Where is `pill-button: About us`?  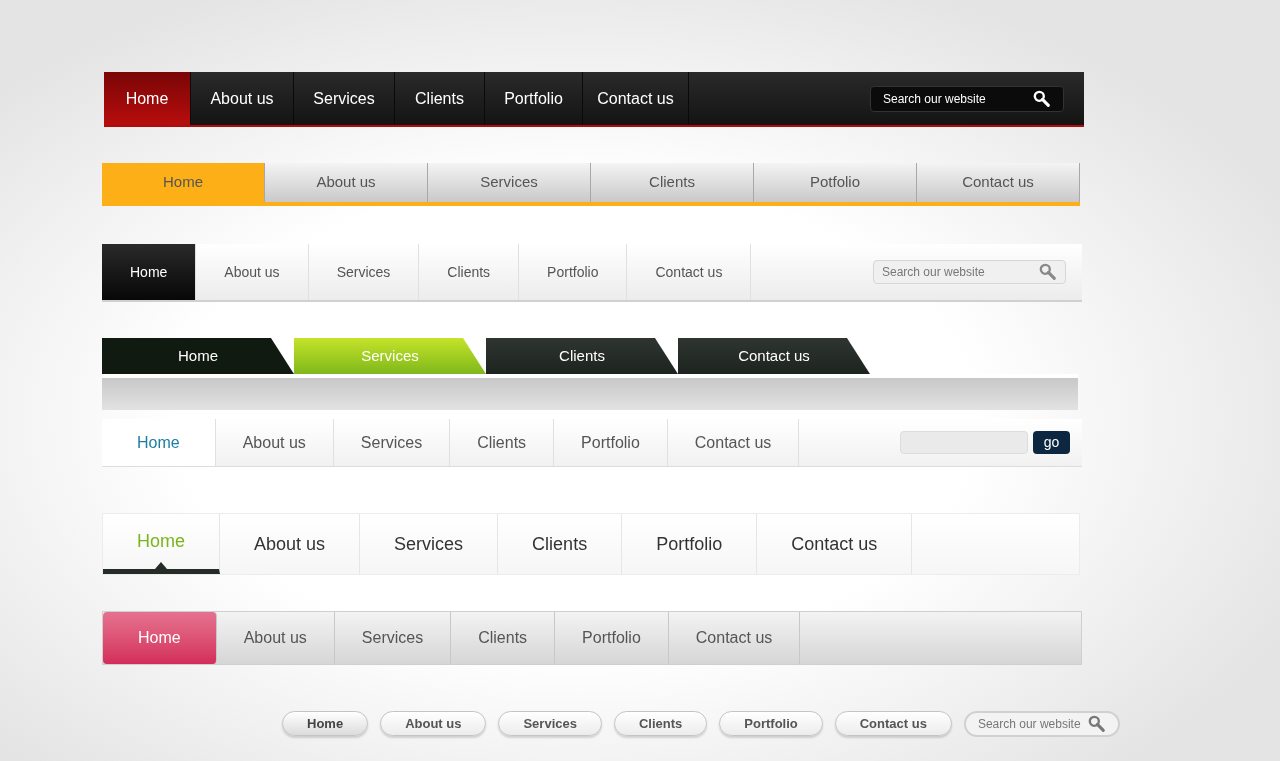 pill-button: About us is located at coordinates (433, 723).